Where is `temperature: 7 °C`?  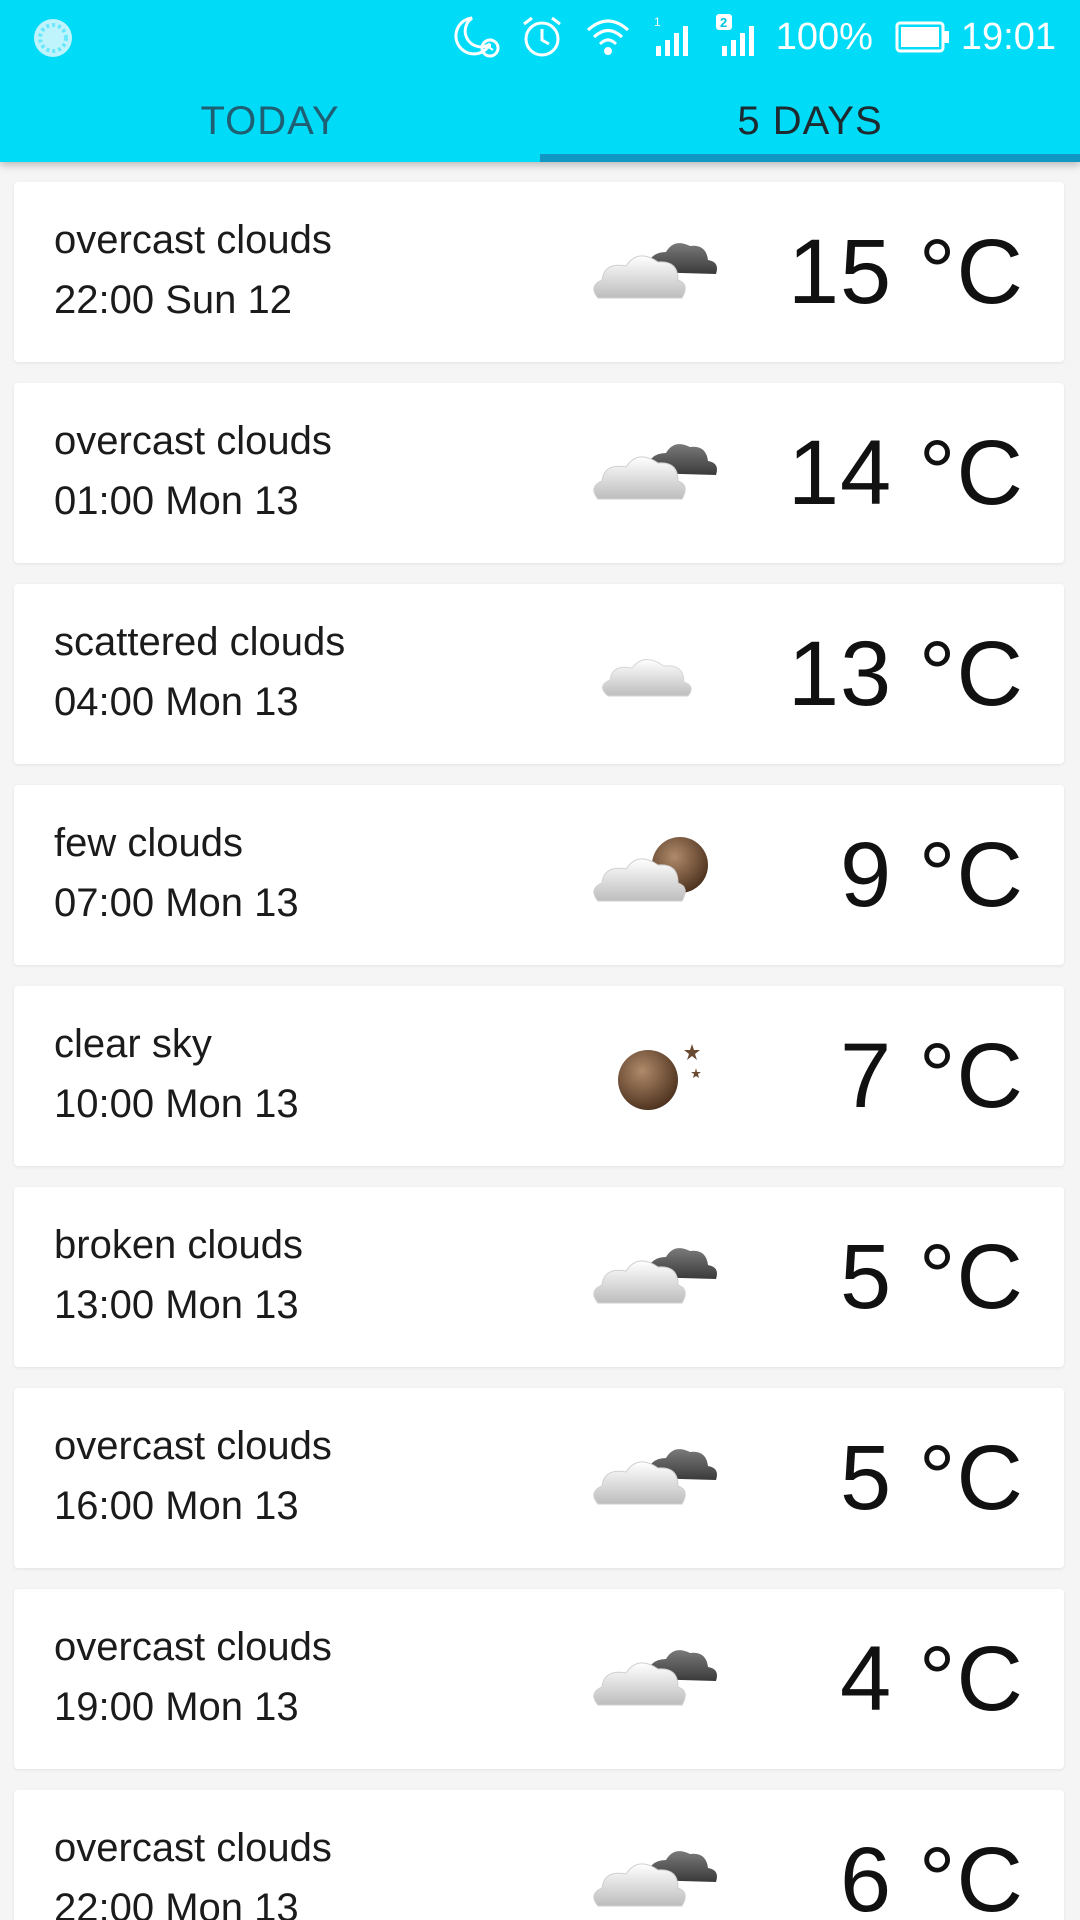 temperature: 7 °C is located at coordinates (932, 1076).